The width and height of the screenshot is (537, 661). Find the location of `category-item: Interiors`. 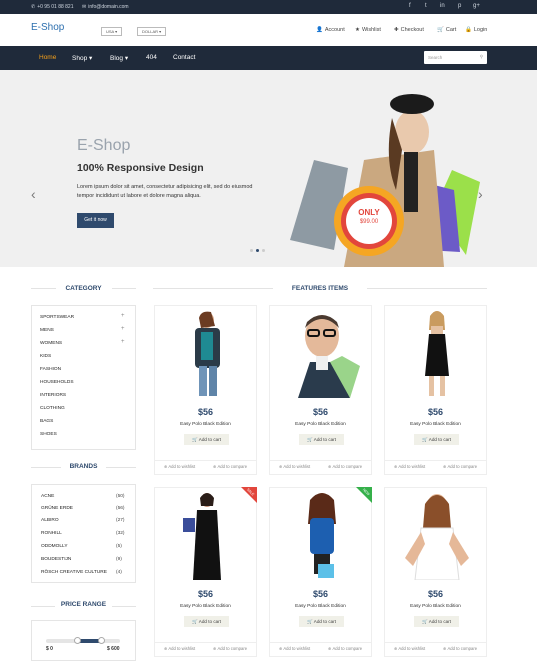

category-item: Interiors is located at coordinates (53, 395).